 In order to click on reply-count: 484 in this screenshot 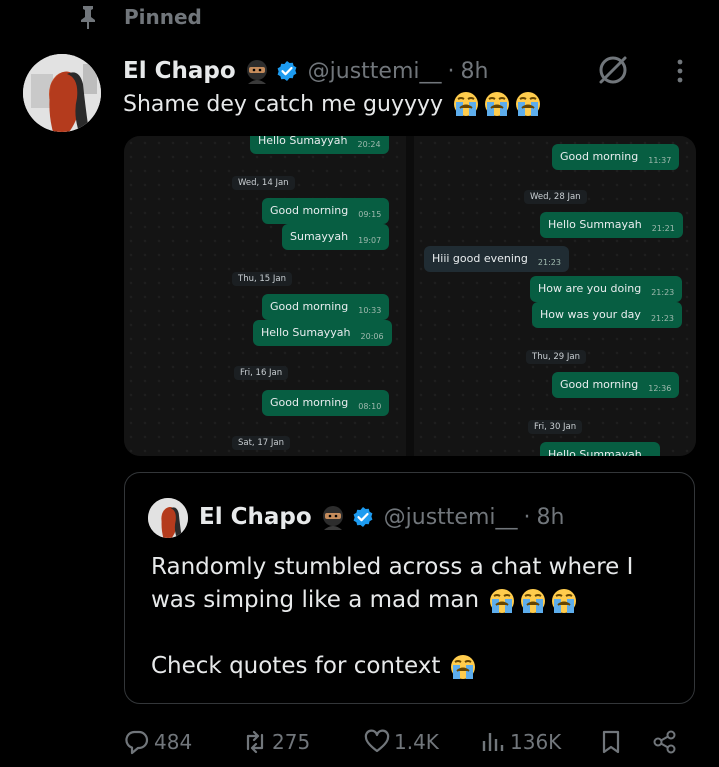, I will do `click(173, 742)`.